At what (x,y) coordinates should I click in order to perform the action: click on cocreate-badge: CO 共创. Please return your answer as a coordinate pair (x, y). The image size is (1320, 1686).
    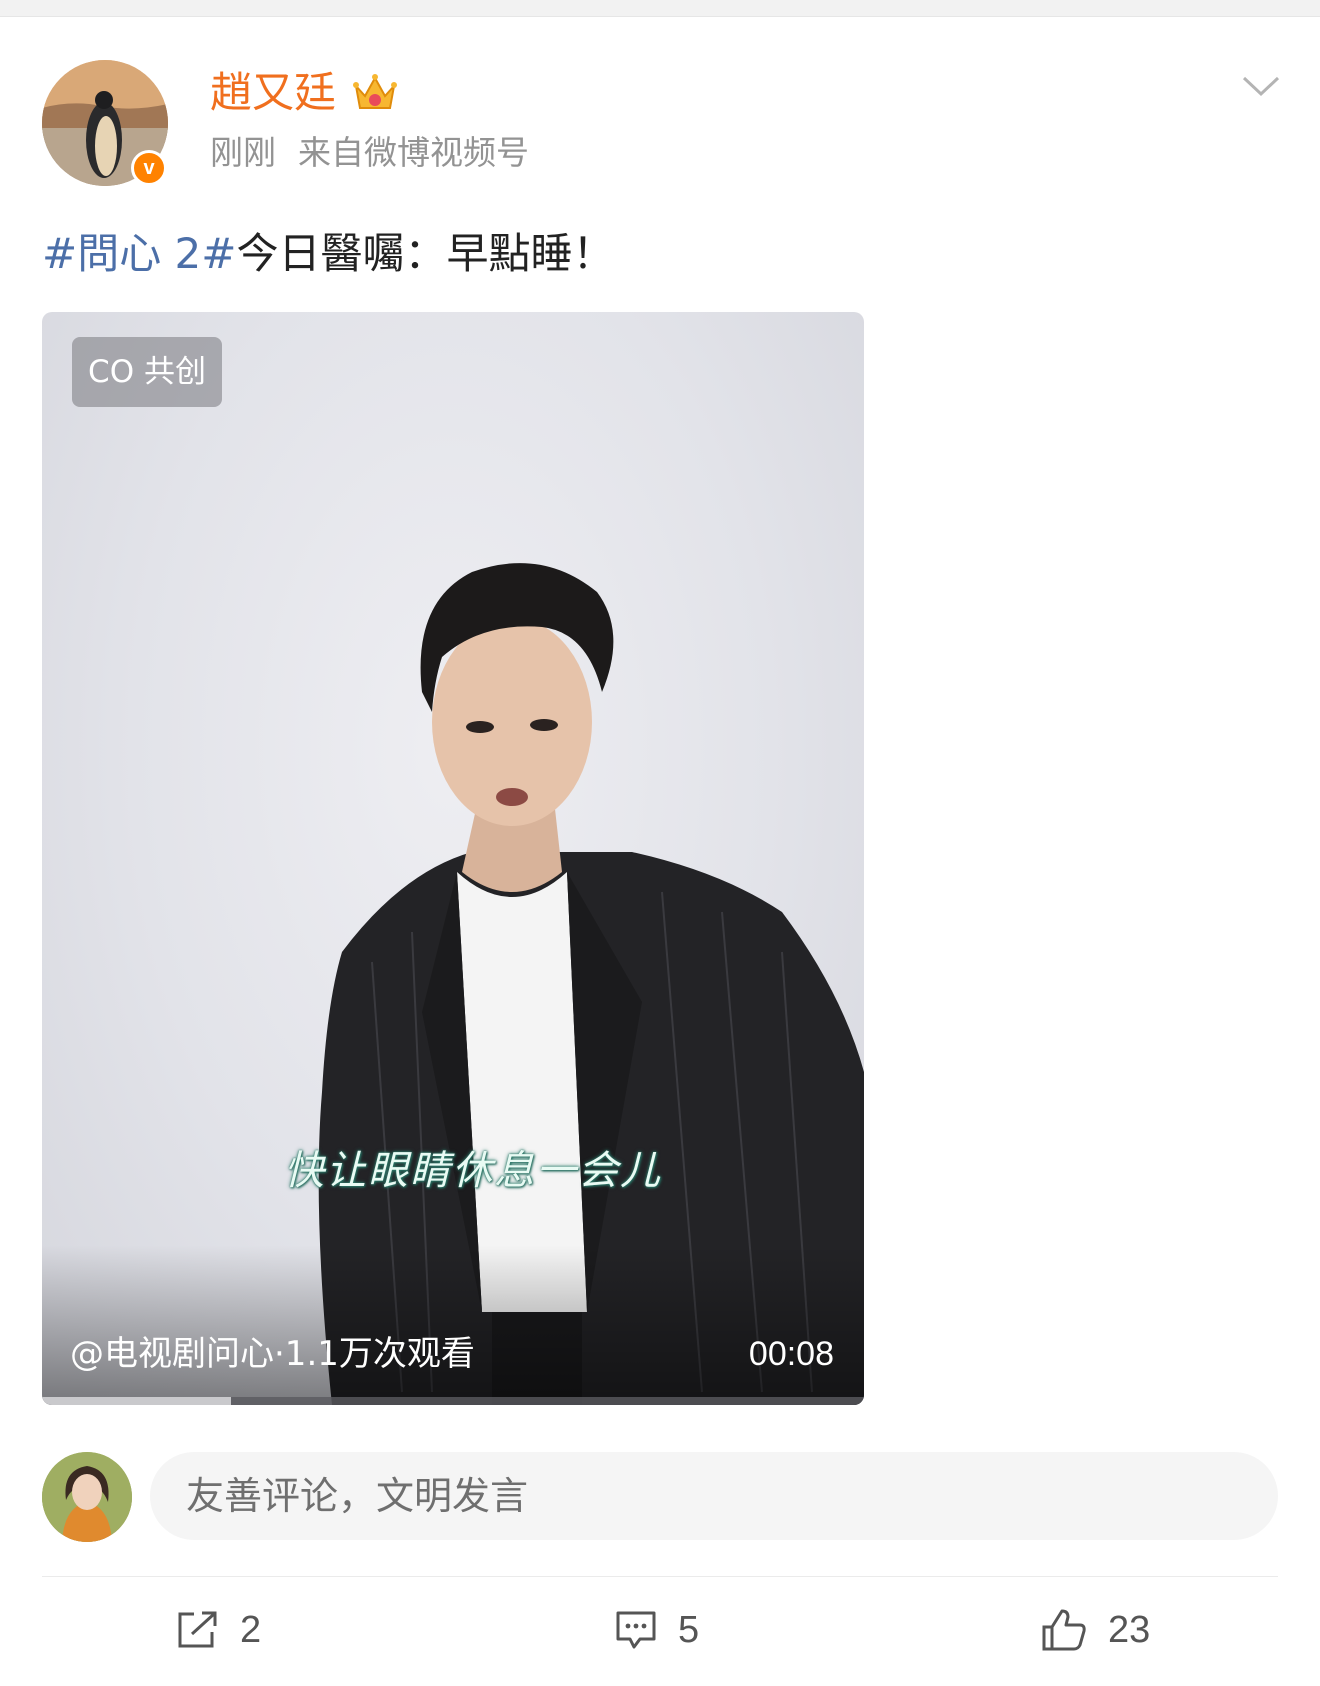
    Looking at the image, I should click on (147, 372).